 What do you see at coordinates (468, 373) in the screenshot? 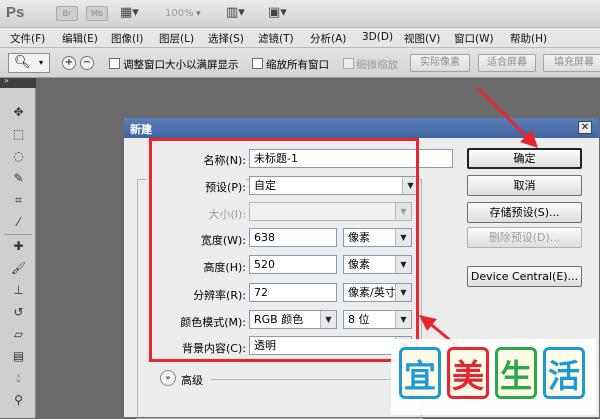
I see `watermark-char: 美` at bounding box center [468, 373].